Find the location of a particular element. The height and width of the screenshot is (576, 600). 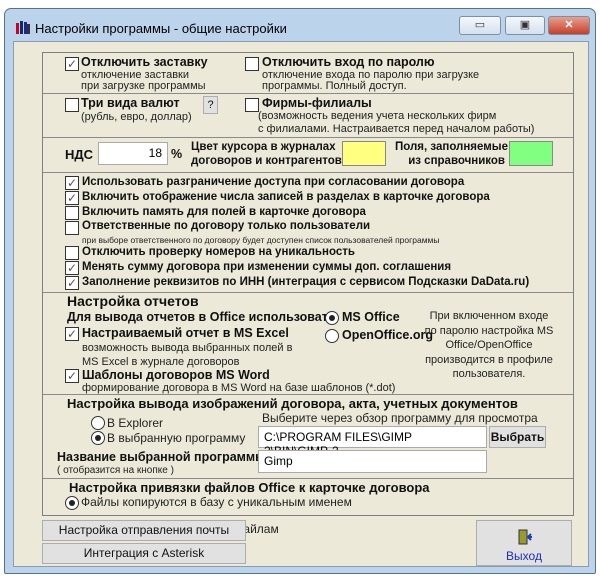

program-name-input: Gimp is located at coordinates (372, 461).